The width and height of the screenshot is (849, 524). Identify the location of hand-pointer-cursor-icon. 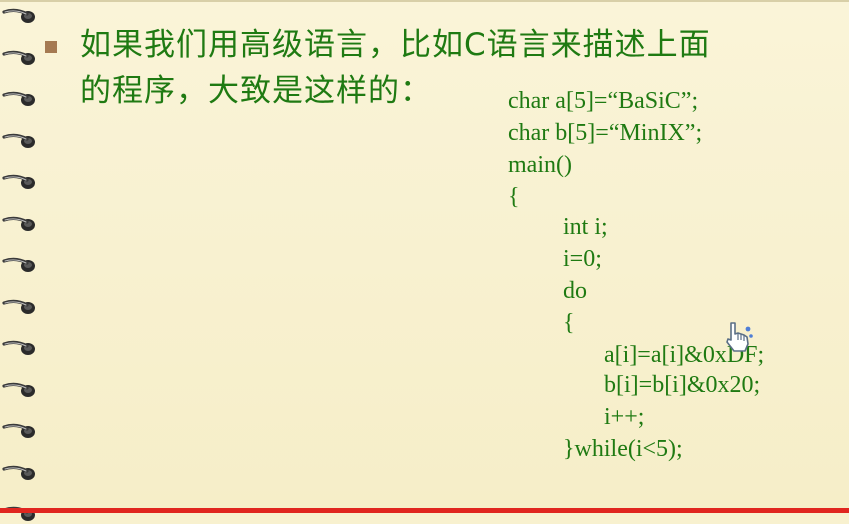
(739, 337).